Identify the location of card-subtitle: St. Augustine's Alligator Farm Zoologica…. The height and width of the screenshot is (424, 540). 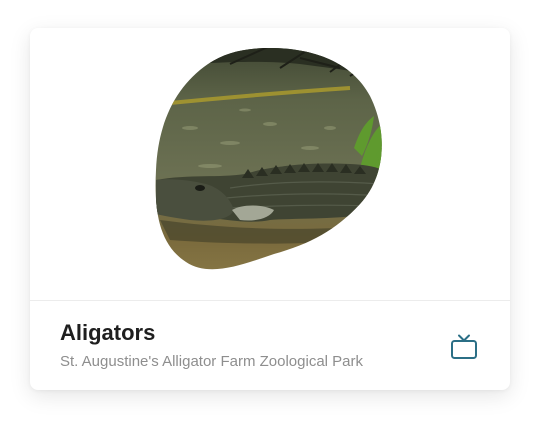
(212, 361).